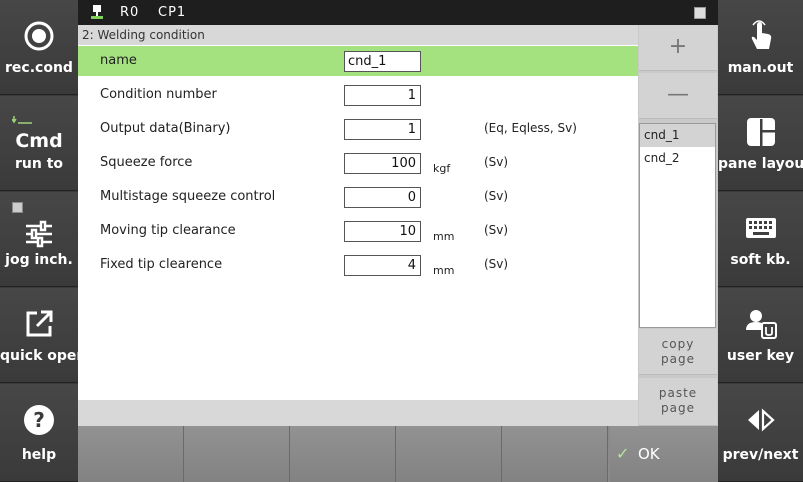  I want to click on condition-number-field: 1, so click(382, 95).